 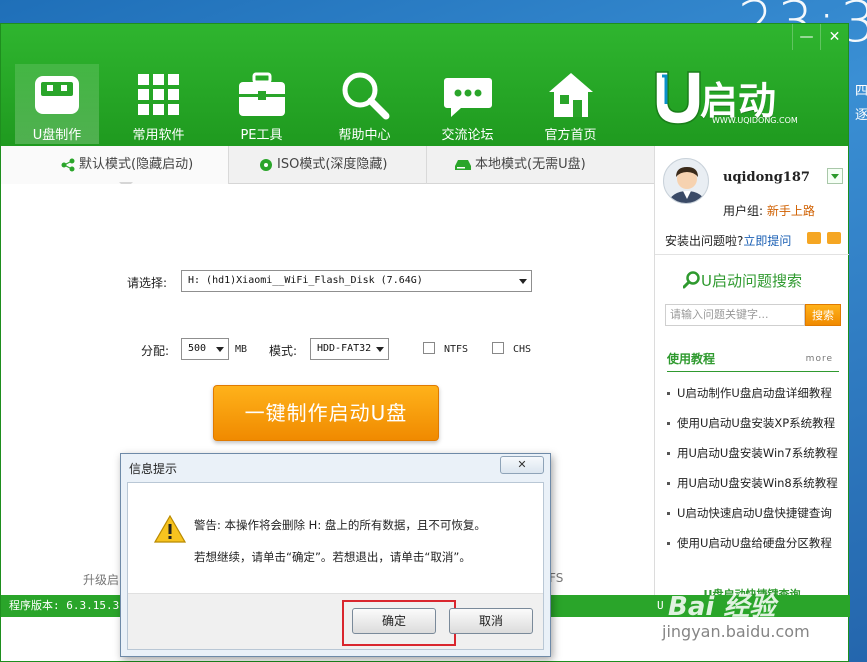 I want to click on chs-checkbox, so click(x=498, y=348).